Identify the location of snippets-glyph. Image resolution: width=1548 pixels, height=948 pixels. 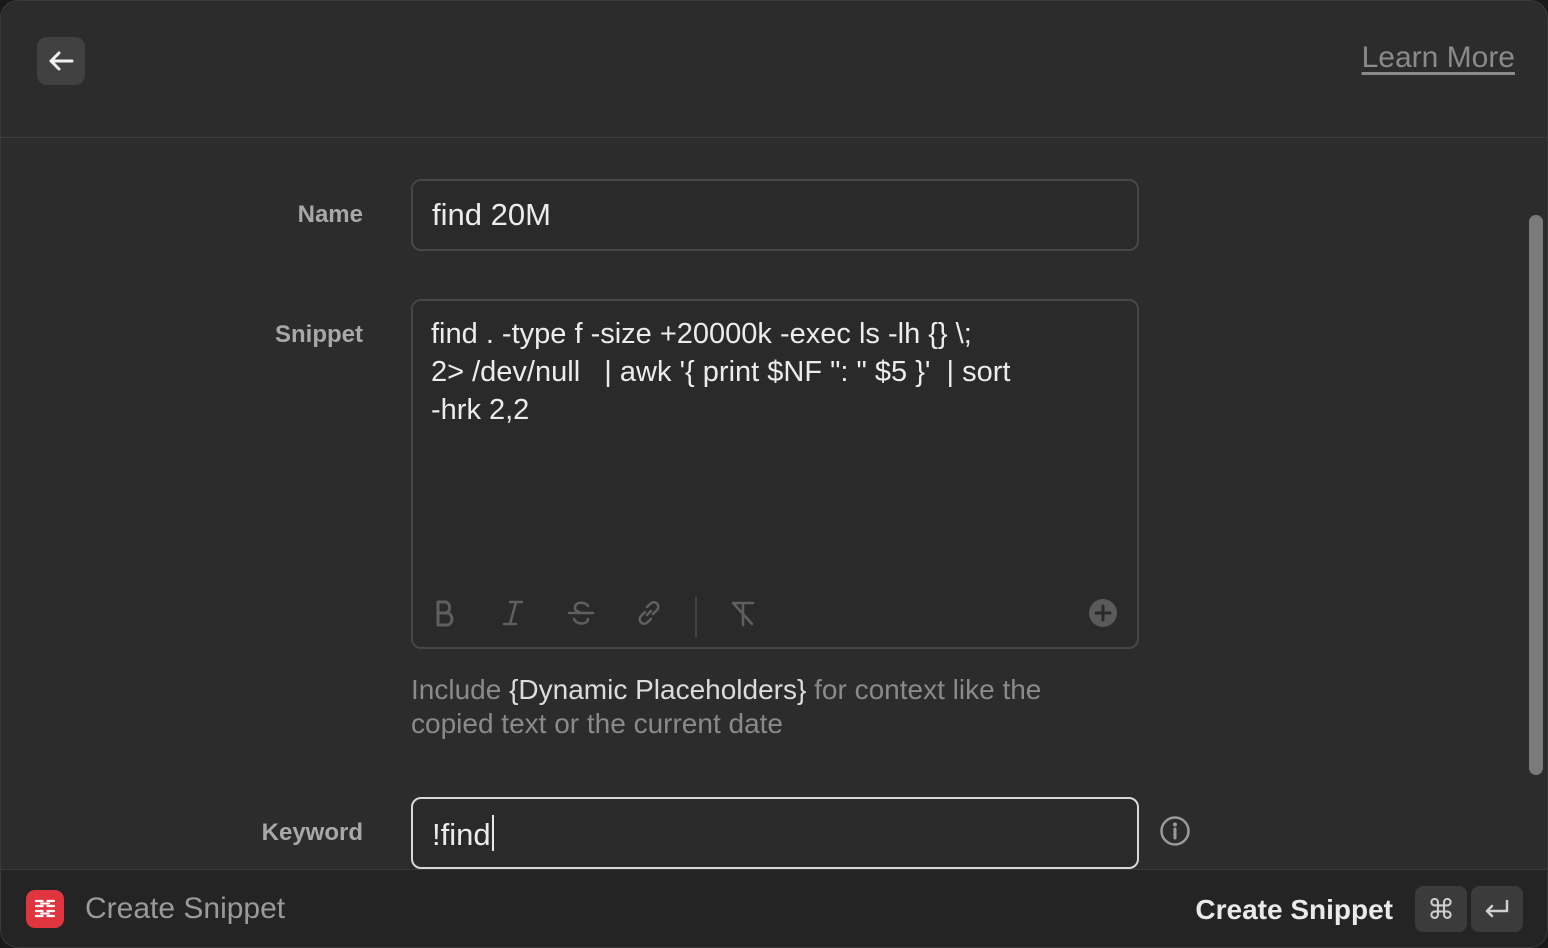
(45, 909).